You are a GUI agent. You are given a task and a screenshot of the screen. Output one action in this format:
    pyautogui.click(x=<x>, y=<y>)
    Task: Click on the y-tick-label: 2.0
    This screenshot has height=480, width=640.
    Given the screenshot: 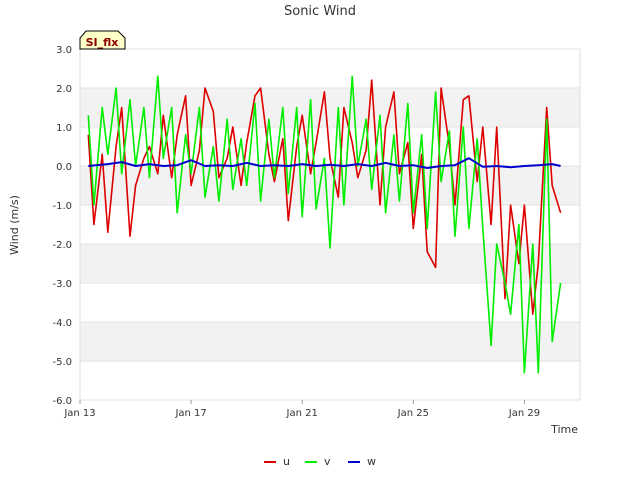 What is the action you would take?
    pyautogui.click(x=64, y=89)
    